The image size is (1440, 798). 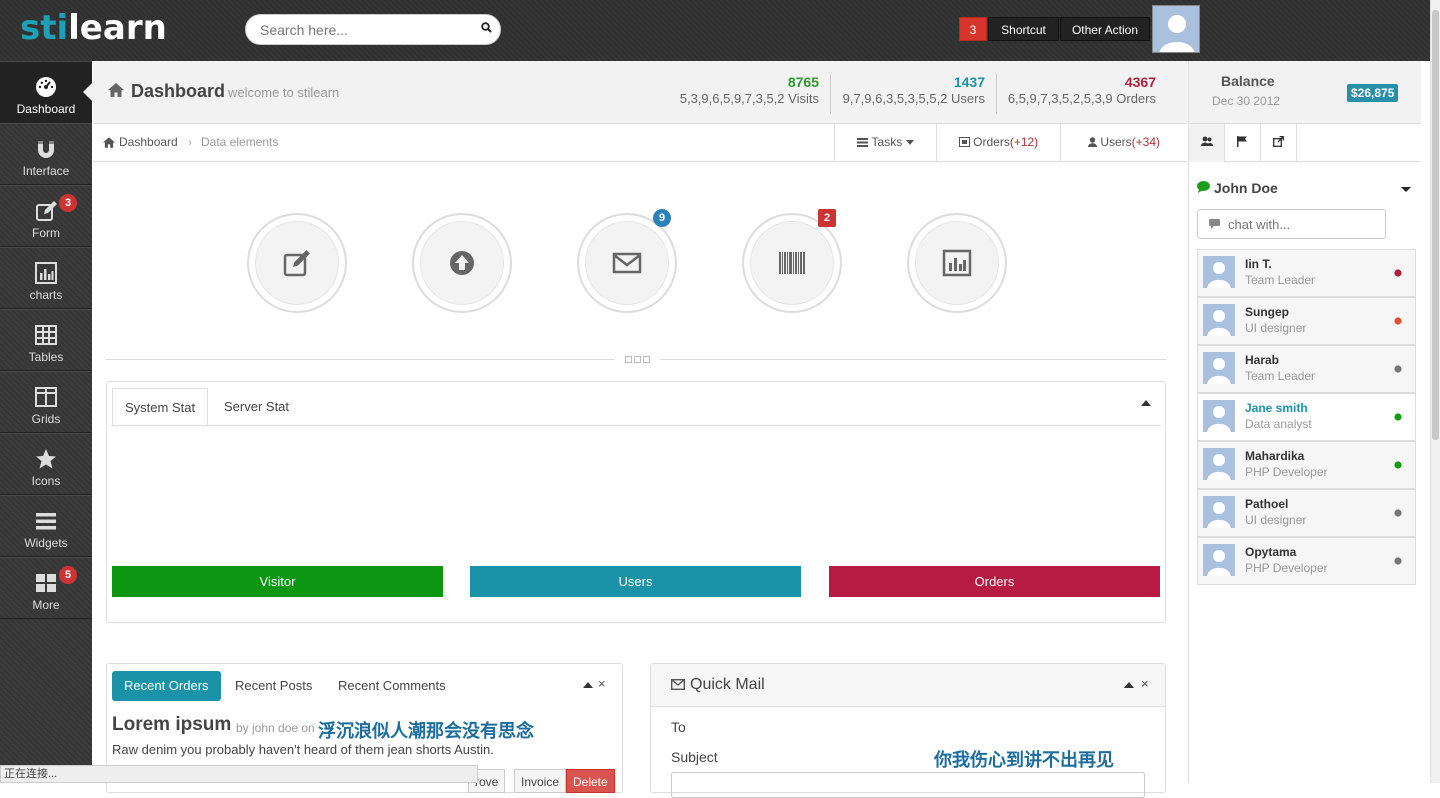 I want to click on shortcut-upload-button, so click(x=462, y=263).